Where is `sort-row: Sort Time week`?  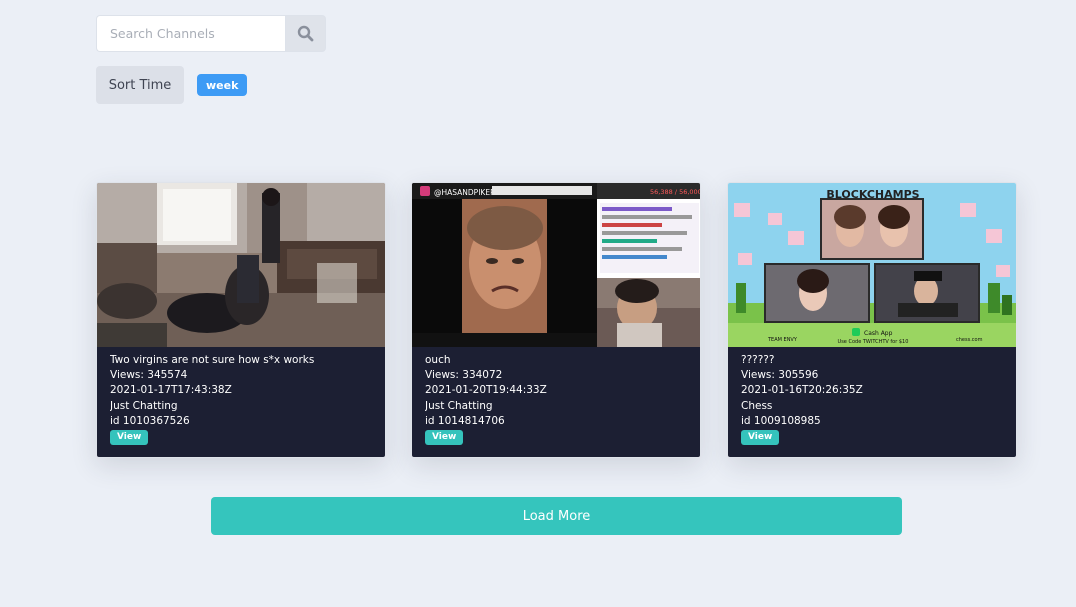
sort-row: Sort Time week is located at coordinates (172, 85).